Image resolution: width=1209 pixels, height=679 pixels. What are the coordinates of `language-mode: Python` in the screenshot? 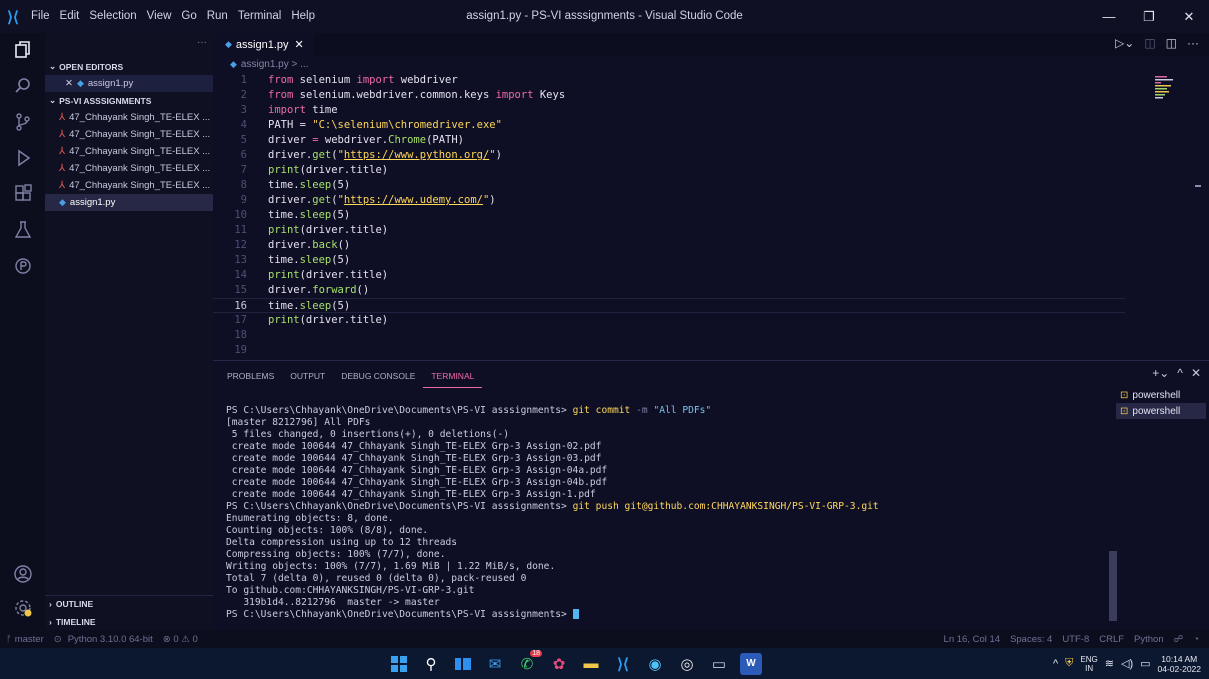 It's located at (1149, 639).